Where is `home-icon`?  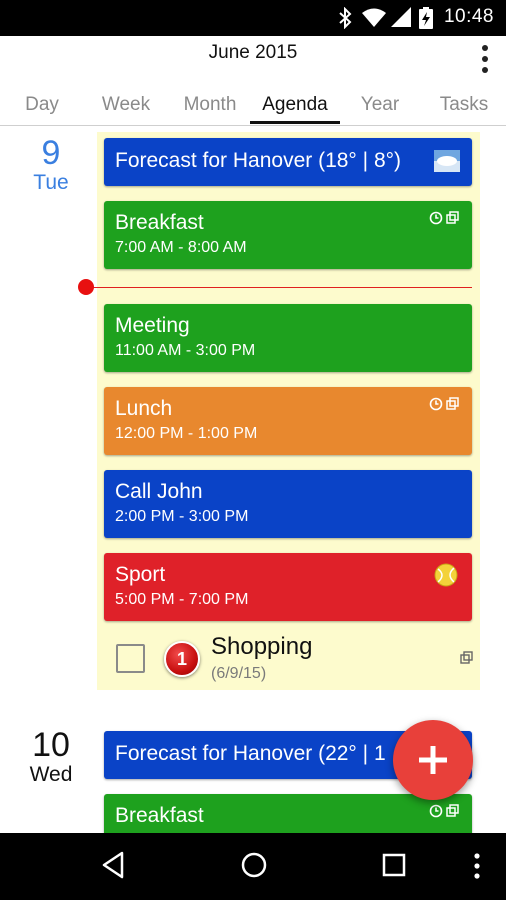
home-icon is located at coordinates (254, 867).